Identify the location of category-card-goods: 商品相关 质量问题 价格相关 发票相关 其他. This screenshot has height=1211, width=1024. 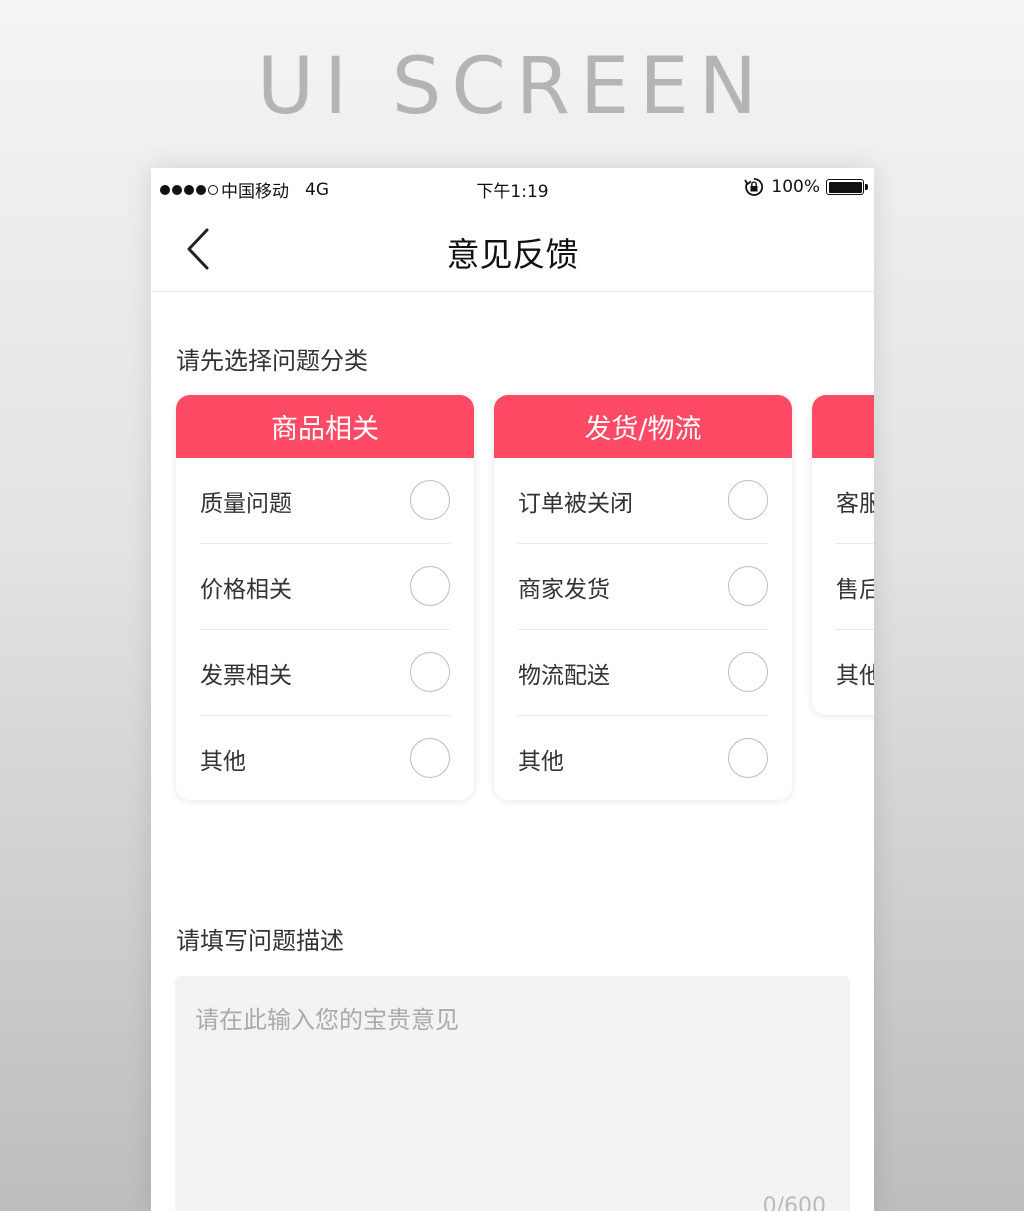
(325, 597).